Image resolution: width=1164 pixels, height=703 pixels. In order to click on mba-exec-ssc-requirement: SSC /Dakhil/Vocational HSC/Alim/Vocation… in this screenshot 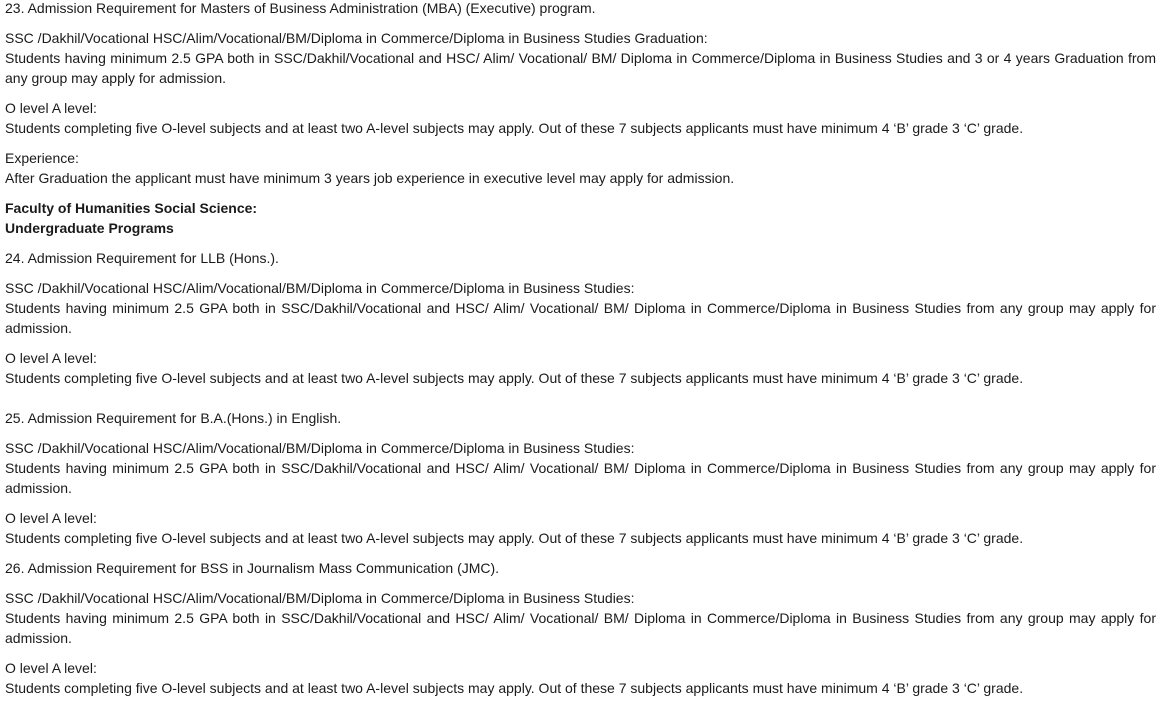, I will do `click(580, 58)`.